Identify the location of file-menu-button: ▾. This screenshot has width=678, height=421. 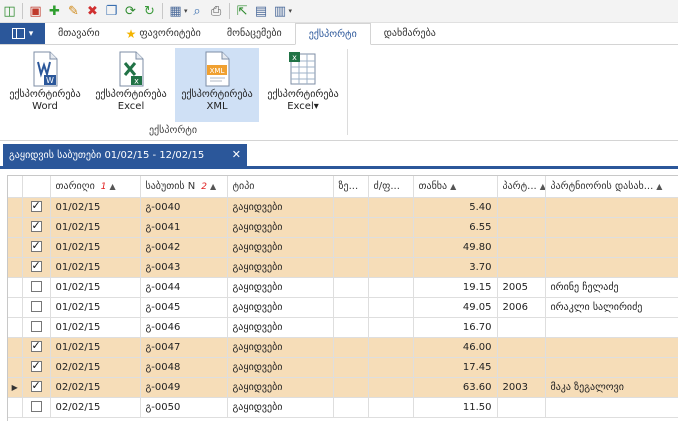
(22, 33).